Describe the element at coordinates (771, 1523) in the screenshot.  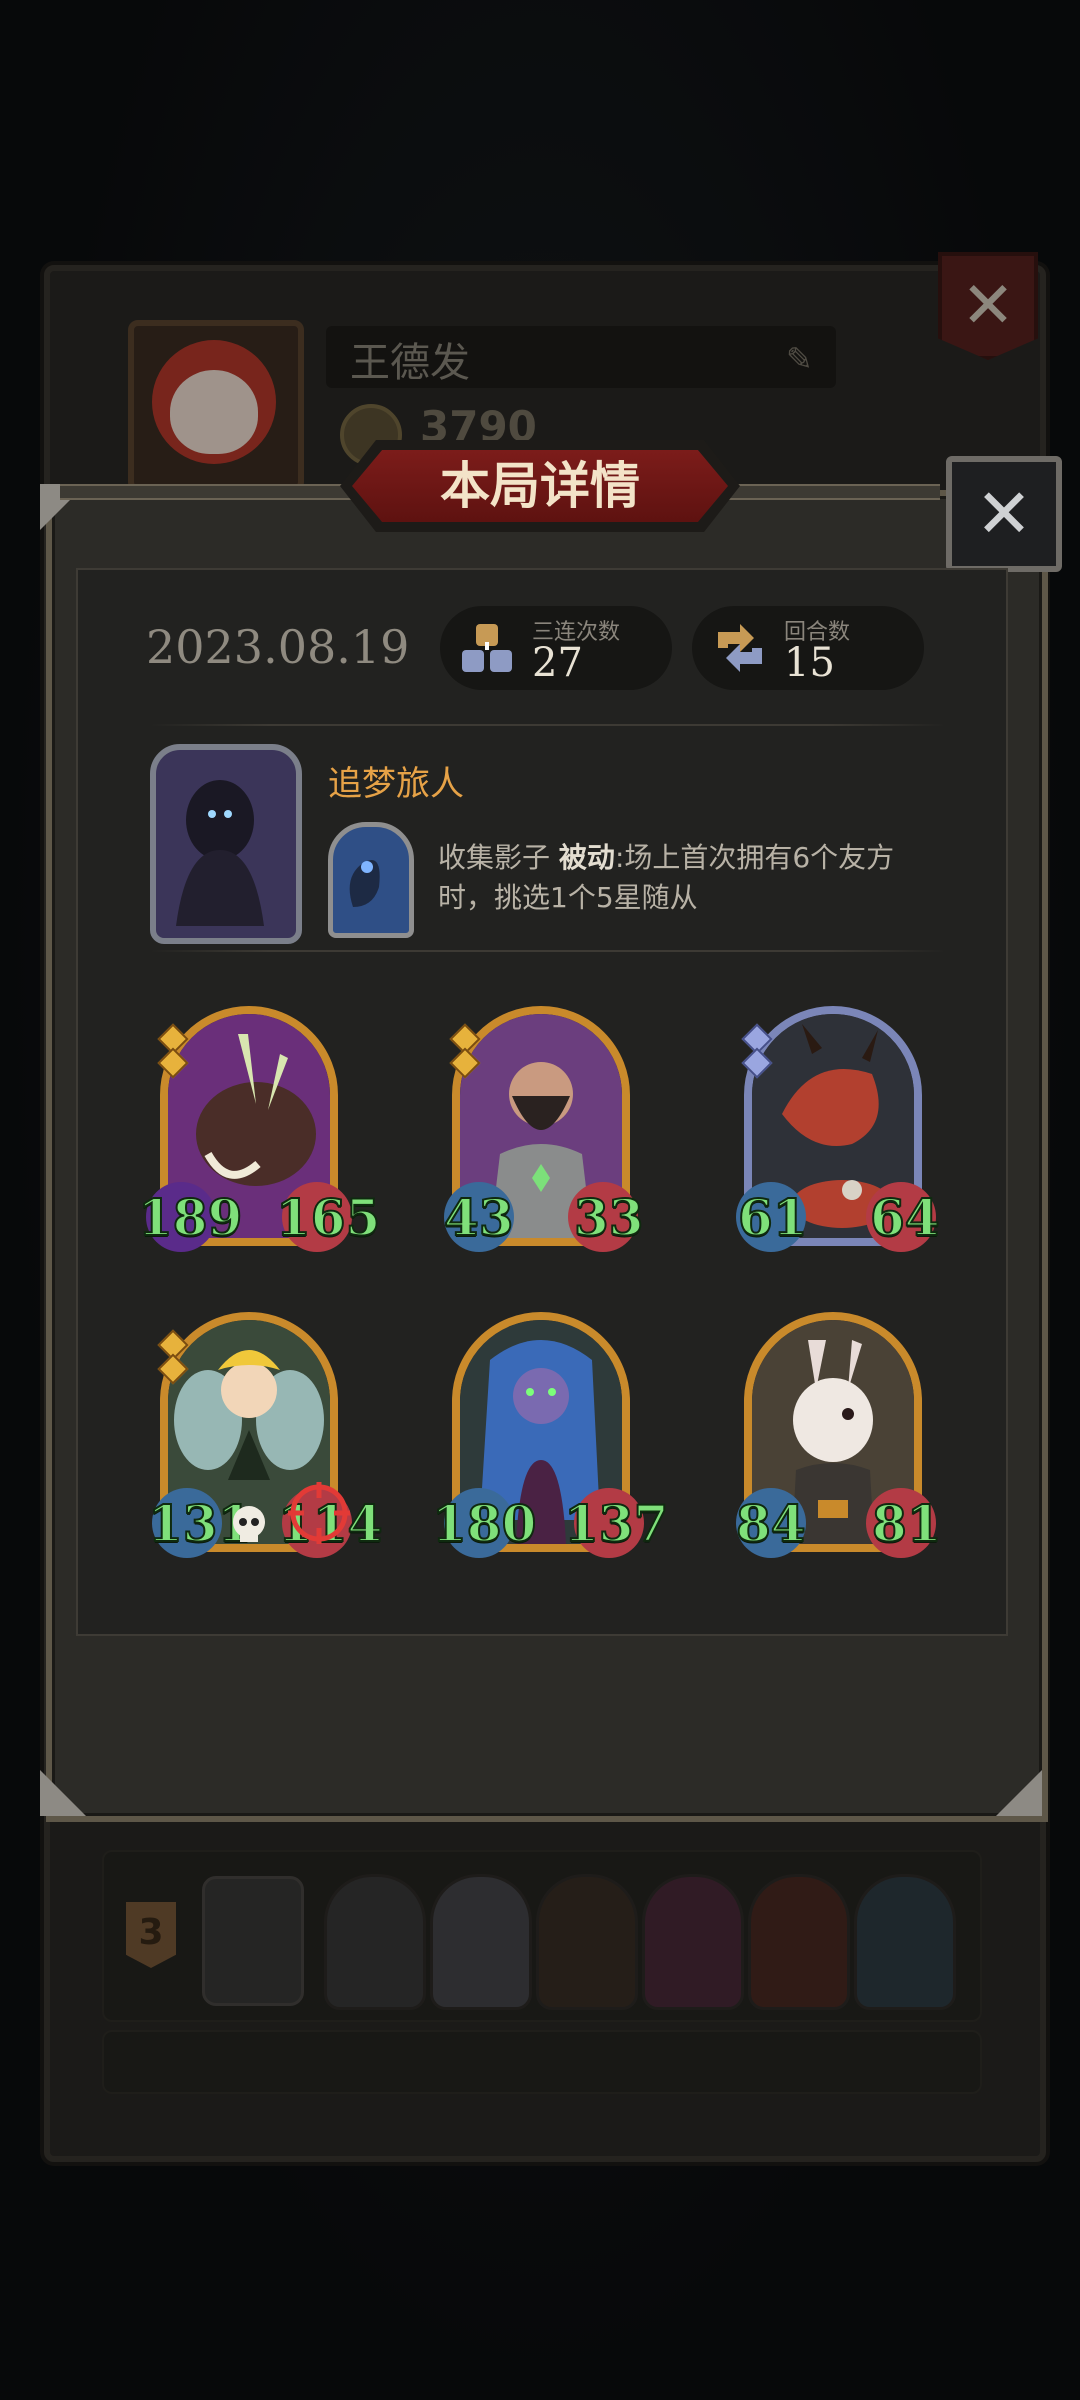
I see `unit-attack: 84` at that location.